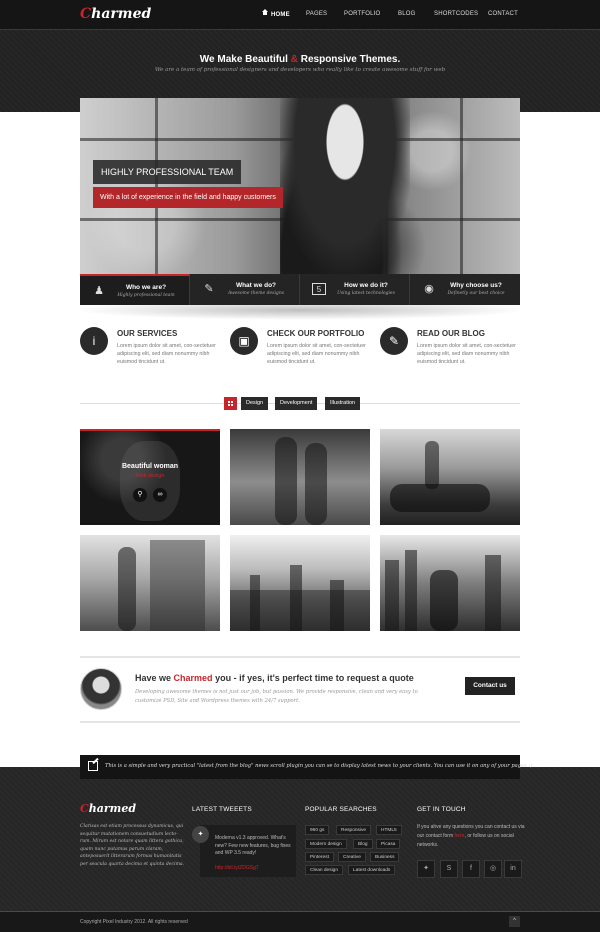 This screenshot has height=932, width=600. I want to click on nav-item-home: HOME, so click(276, 13).